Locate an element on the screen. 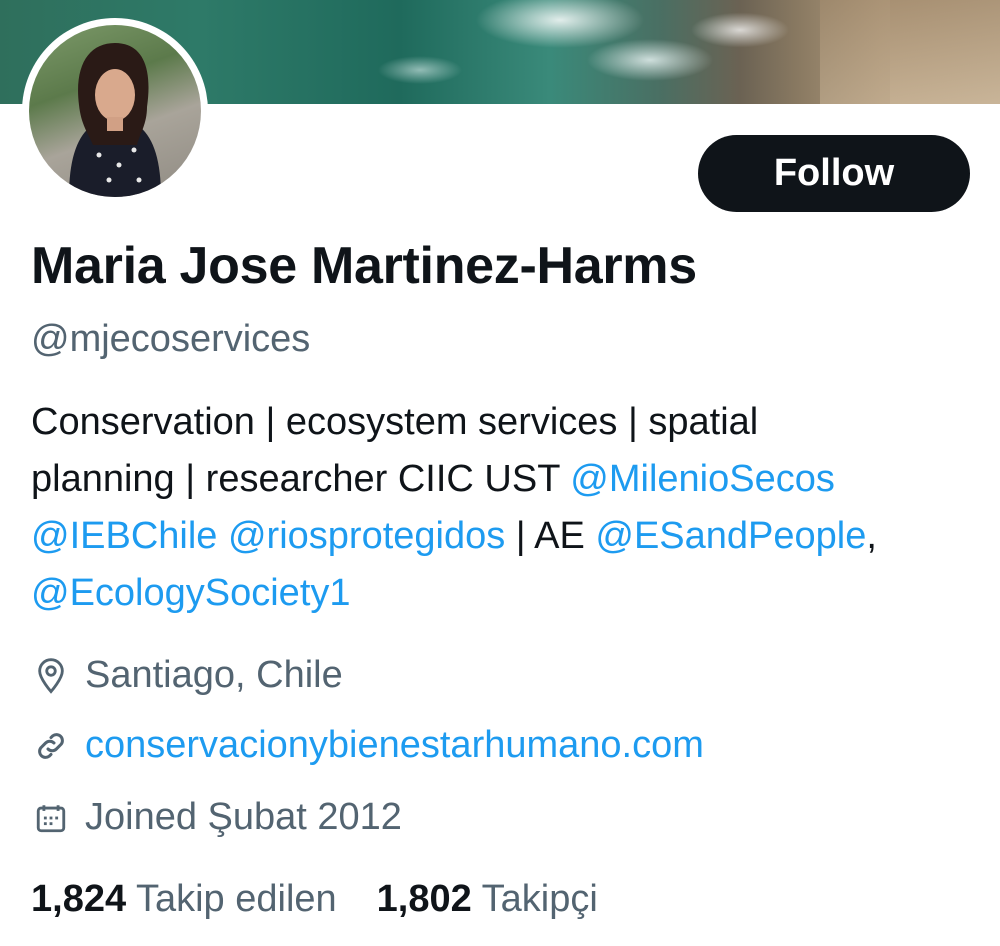  followers-label: Takipçi is located at coordinates (539, 899).